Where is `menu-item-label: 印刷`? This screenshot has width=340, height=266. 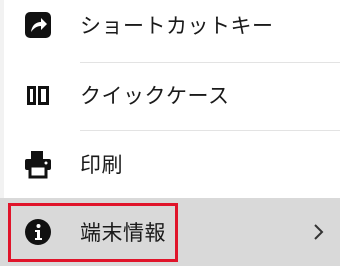
menu-item-label: 印刷 is located at coordinates (101, 165).